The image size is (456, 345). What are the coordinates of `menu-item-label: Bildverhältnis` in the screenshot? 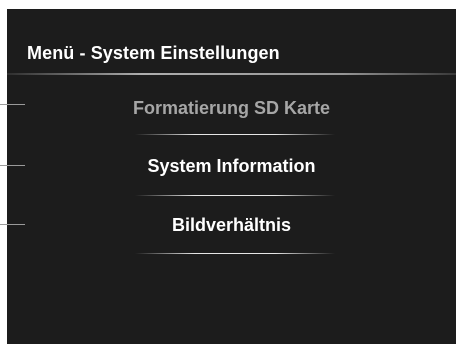 It's located at (231, 225).